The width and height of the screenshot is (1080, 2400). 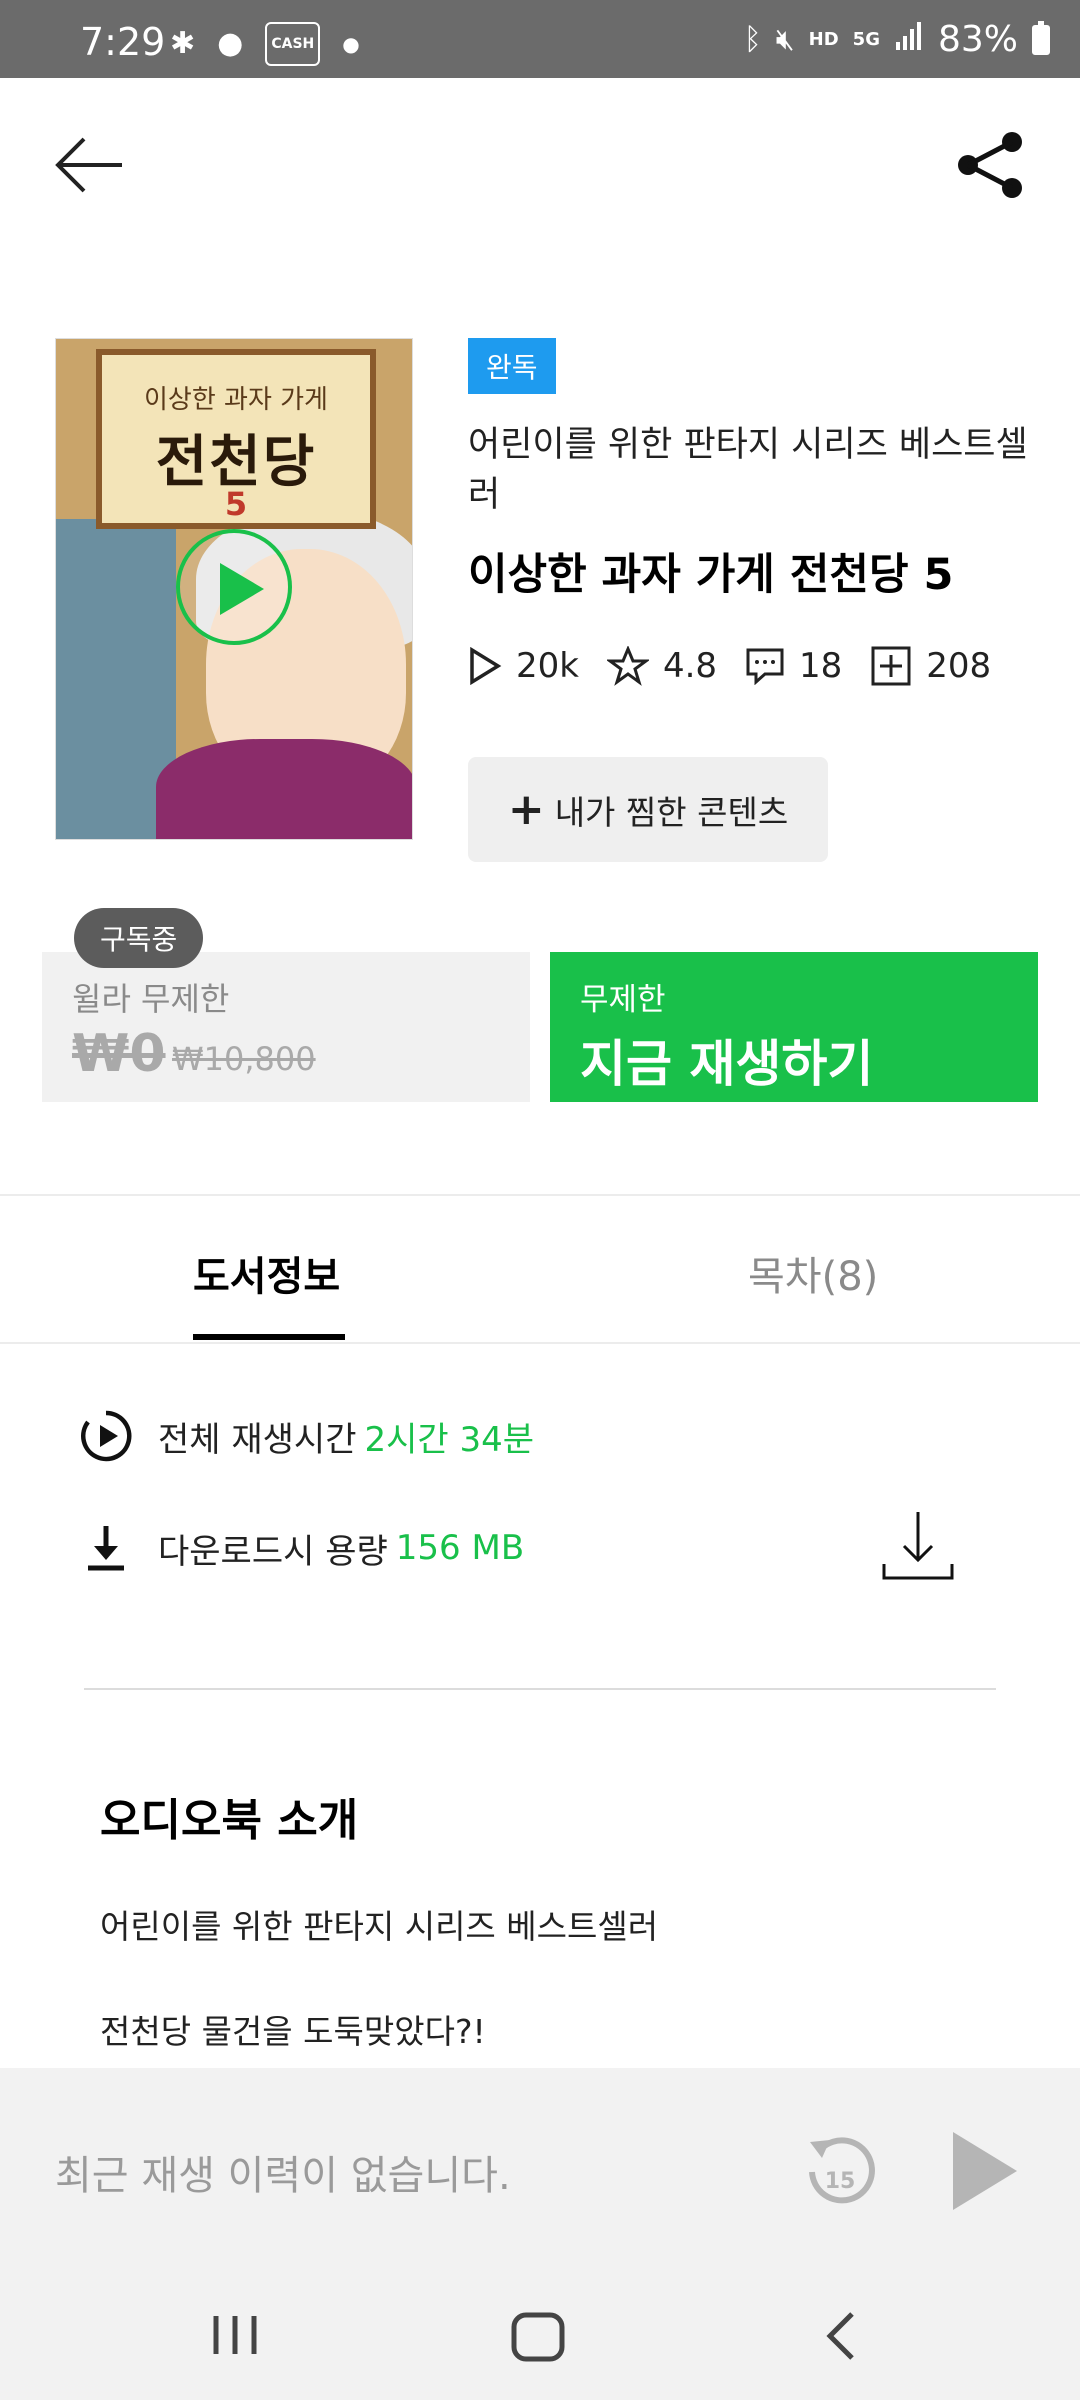 What do you see at coordinates (821, 666) in the screenshot?
I see `comment-count: 18` at bounding box center [821, 666].